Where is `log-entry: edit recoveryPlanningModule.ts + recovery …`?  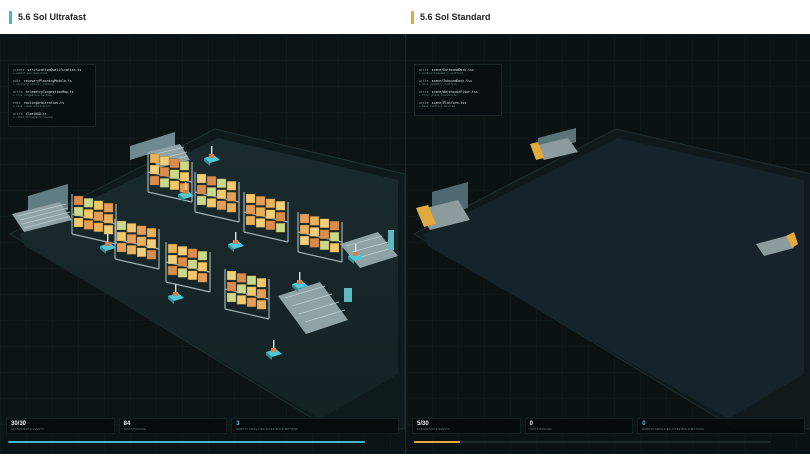
log-entry: edit recoveryPlanningModule.ts + recovery … is located at coordinates (52, 82).